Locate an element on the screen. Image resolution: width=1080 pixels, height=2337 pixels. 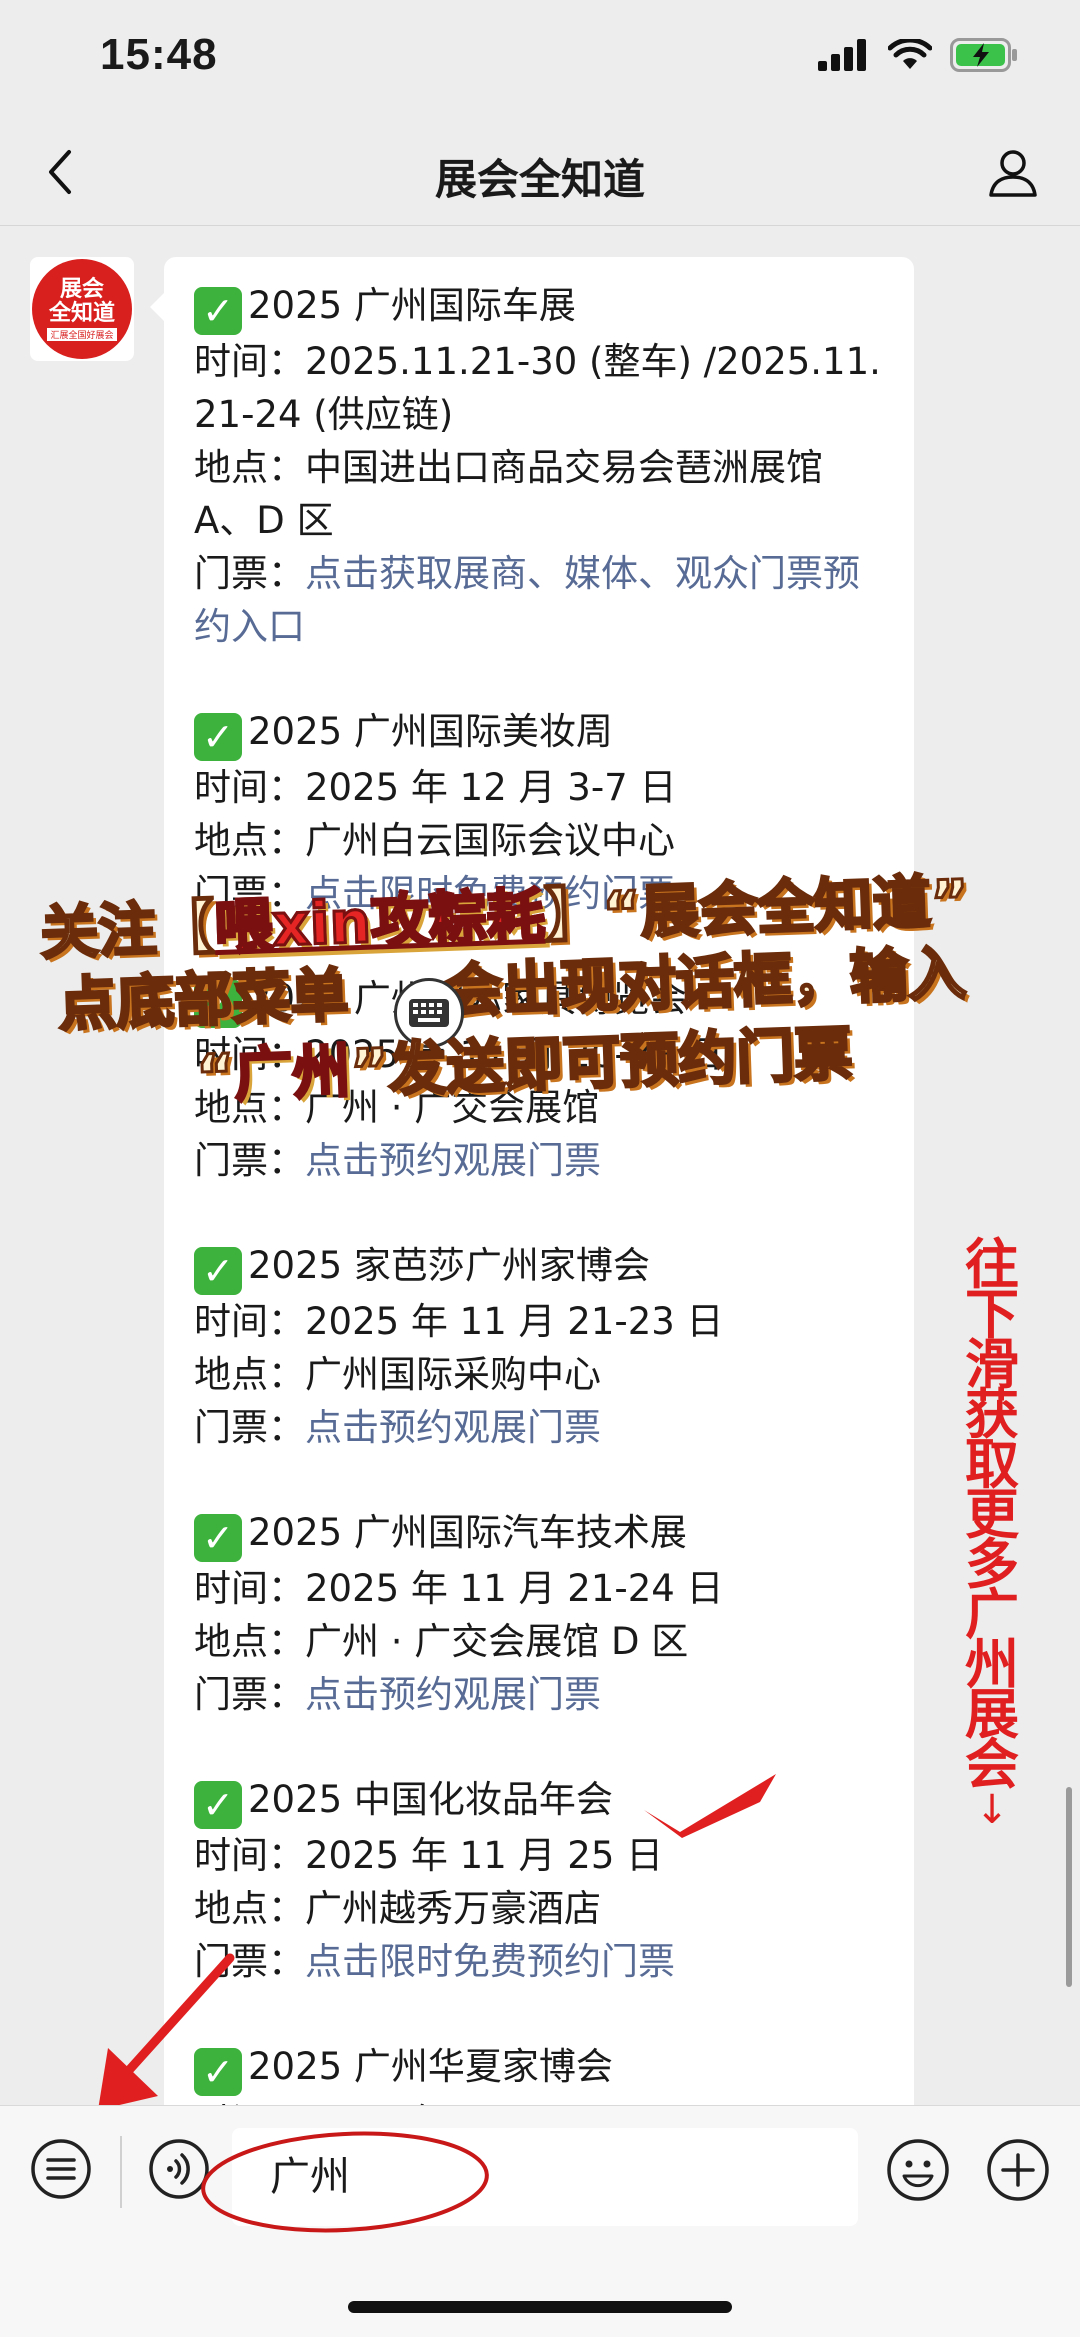
detail-value: 2025 年 11 月 25 日 is located at coordinates (484, 1855).